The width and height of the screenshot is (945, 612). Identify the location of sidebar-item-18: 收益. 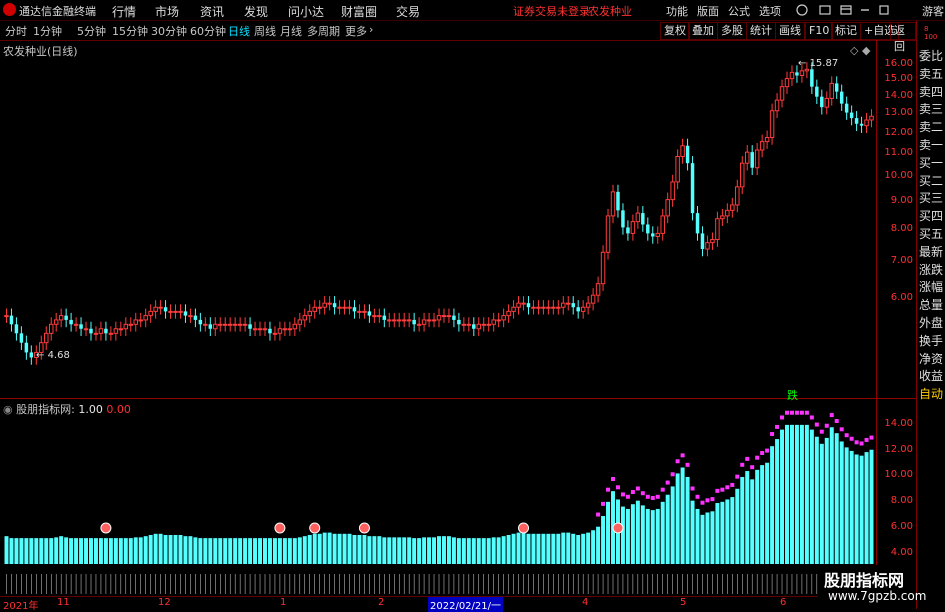
(932, 375).